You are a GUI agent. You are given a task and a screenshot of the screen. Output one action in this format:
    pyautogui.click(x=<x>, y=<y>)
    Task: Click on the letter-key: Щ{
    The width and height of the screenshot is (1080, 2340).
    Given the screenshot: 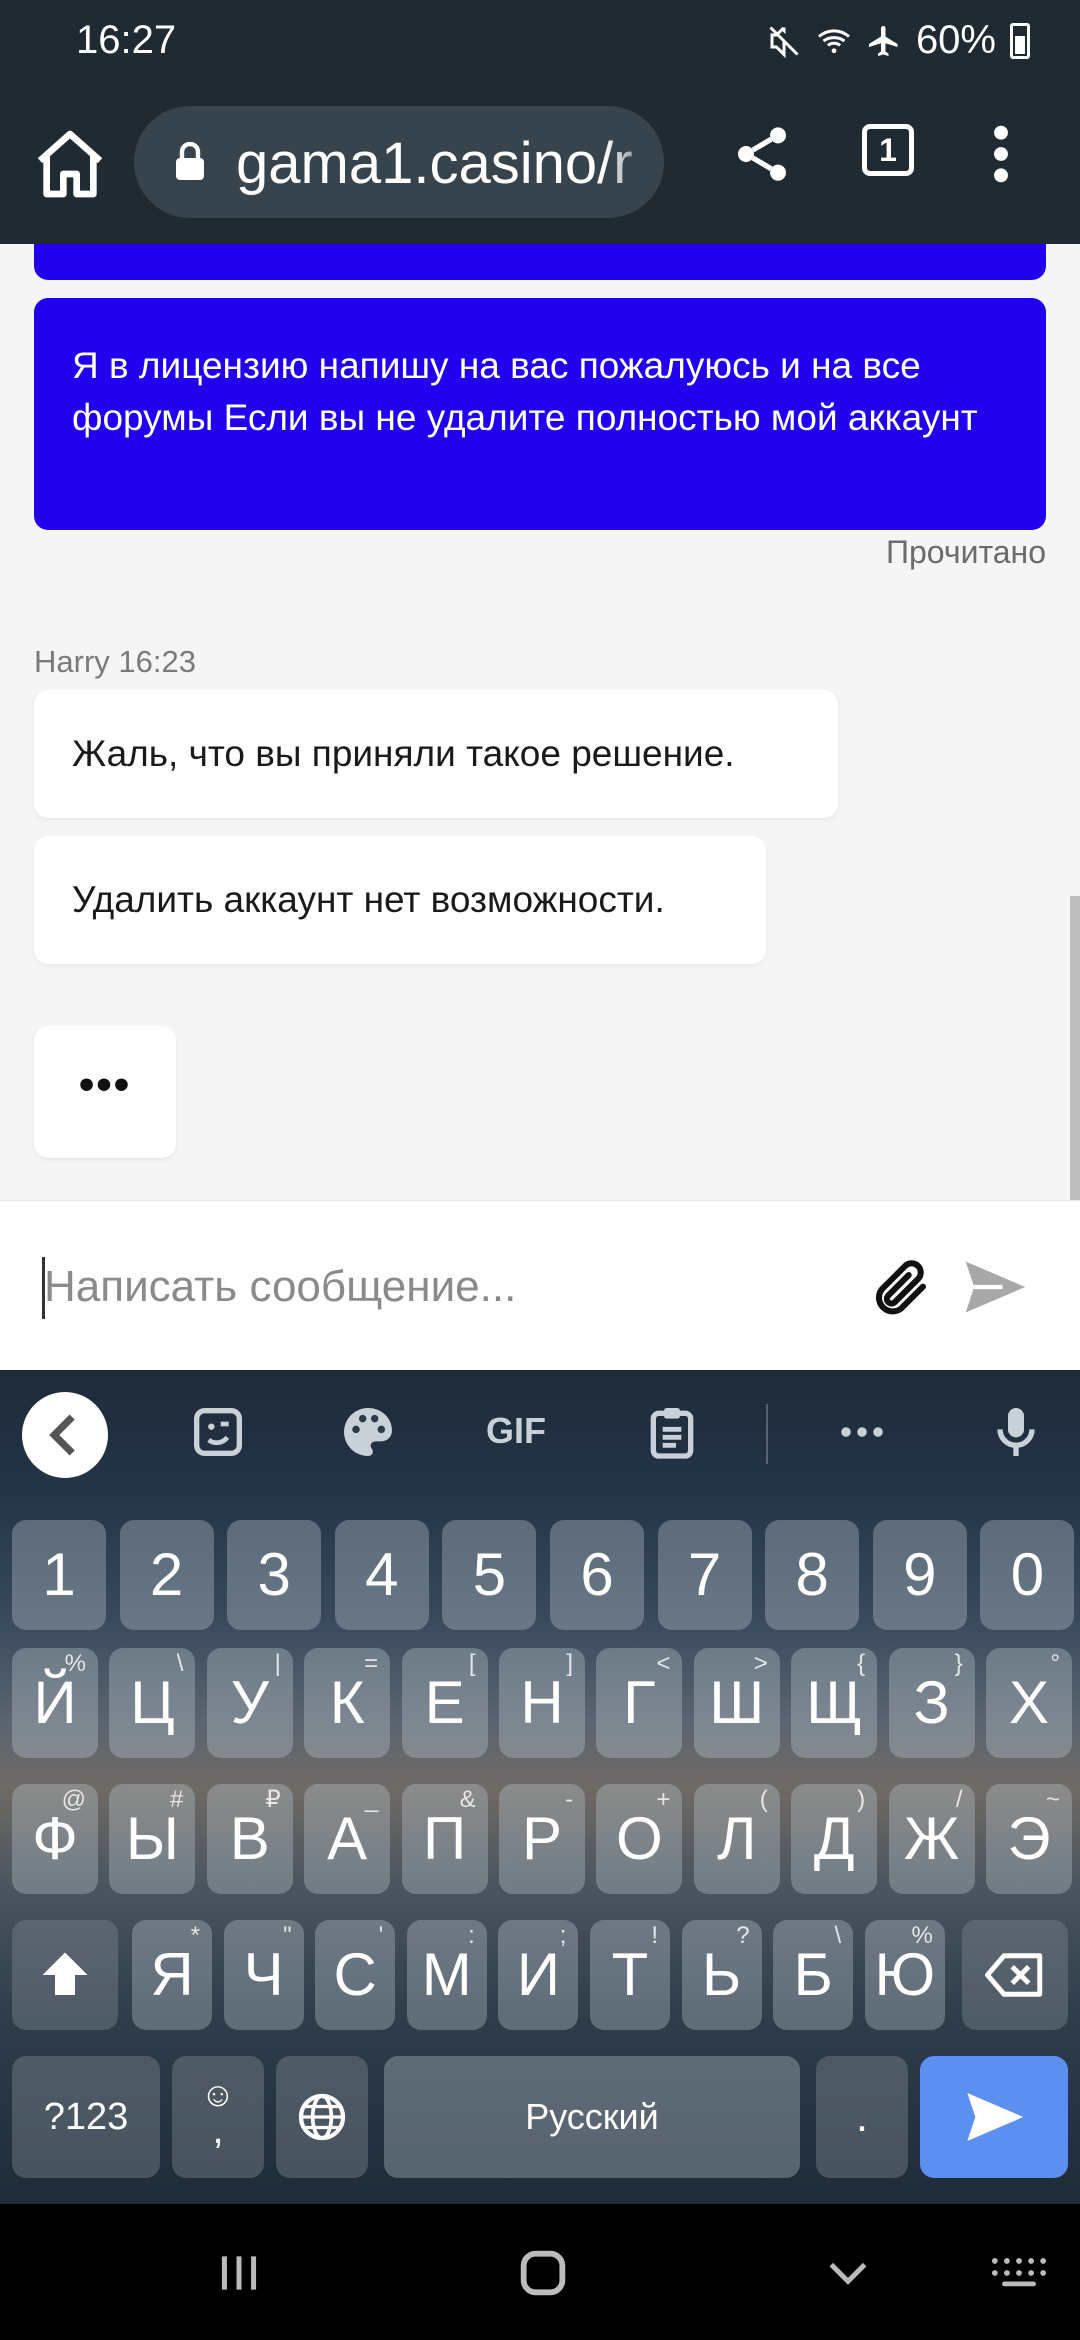 What is the action you would take?
    pyautogui.click(x=834, y=1703)
    